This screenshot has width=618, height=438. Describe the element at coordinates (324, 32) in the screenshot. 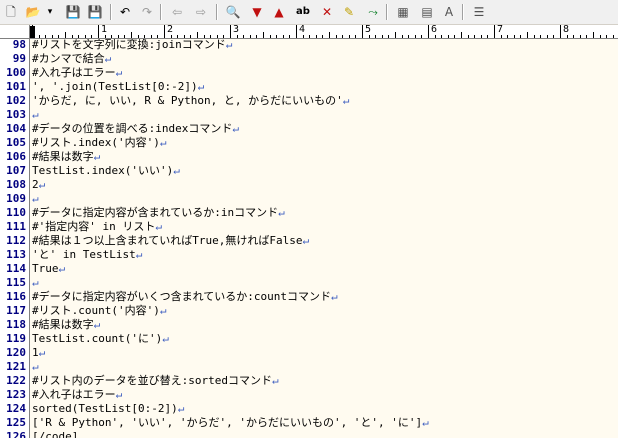

I see `column-ruler: 1 2 3 4 5 6 7 8` at that location.